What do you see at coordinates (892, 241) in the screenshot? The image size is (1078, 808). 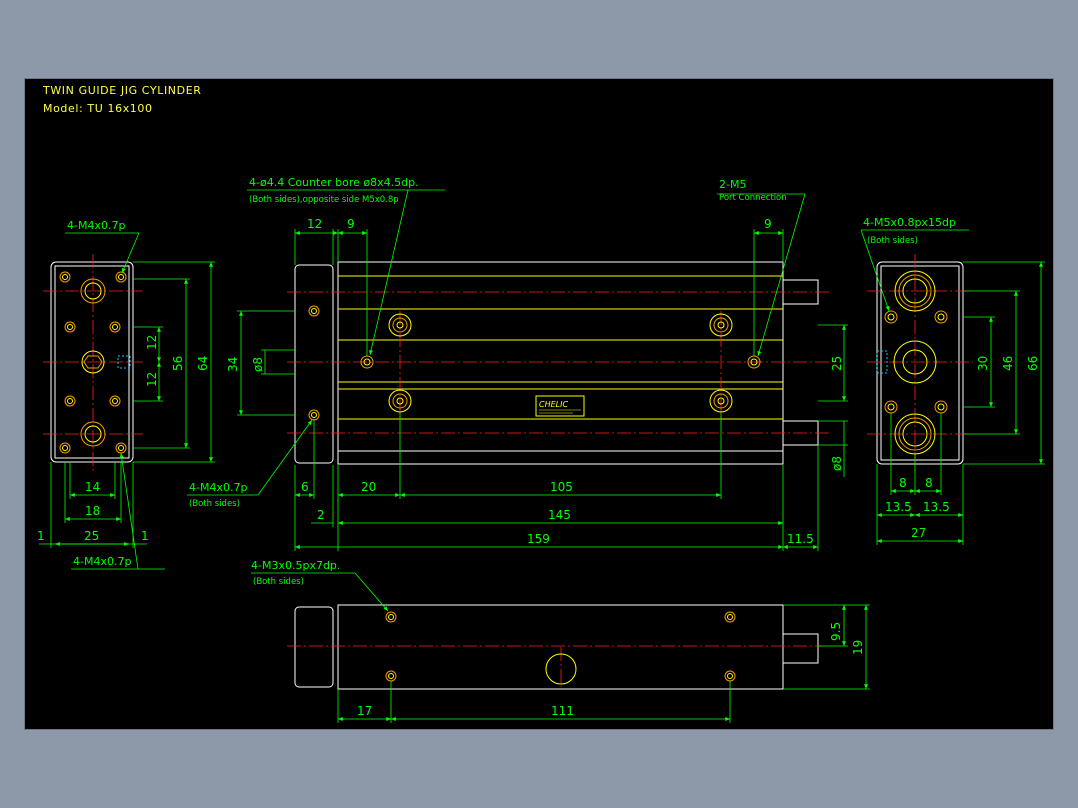 I see `right-thread-note-2: (Both sides)` at bounding box center [892, 241].